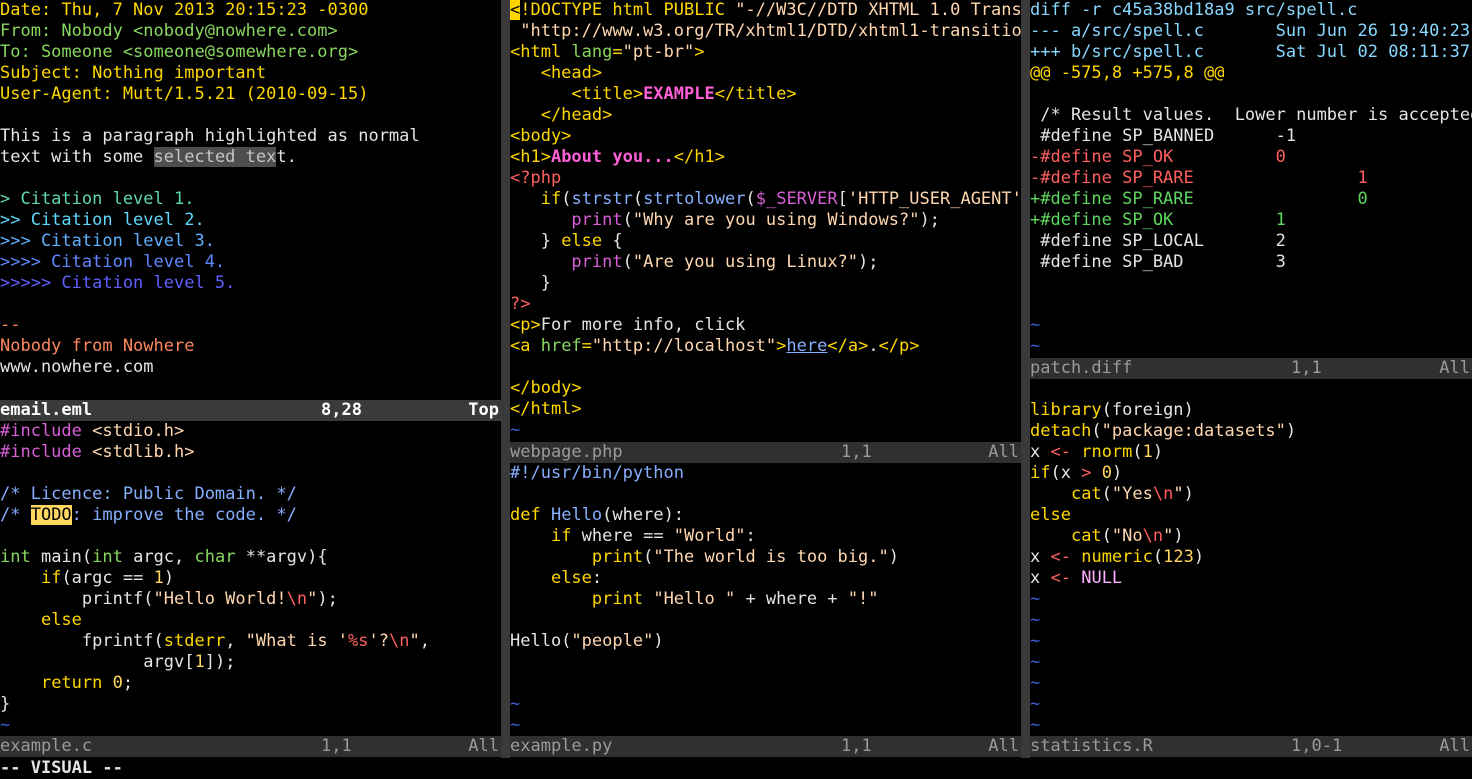 The image size is (1472, 779). I want to click on code-line: if(x > 0), so click(1251, 473).